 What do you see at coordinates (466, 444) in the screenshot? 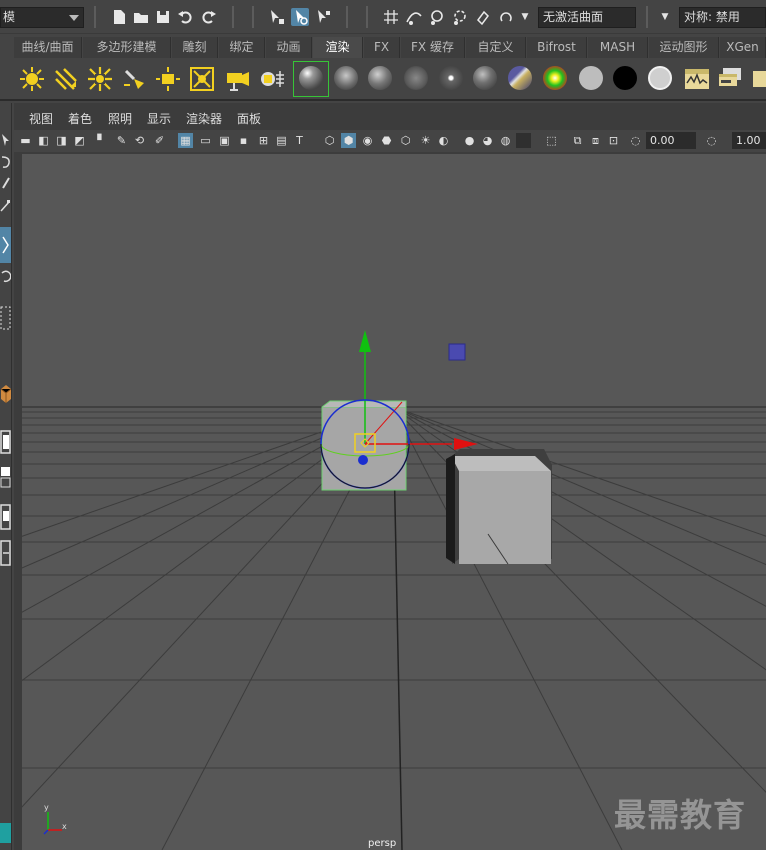
I see `move-x-arrow` at bounding box center [466, 444].